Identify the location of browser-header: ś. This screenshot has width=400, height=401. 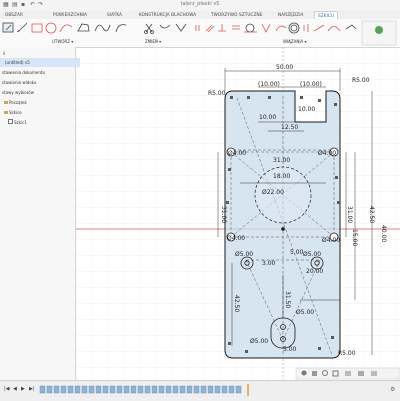
(39, 53).